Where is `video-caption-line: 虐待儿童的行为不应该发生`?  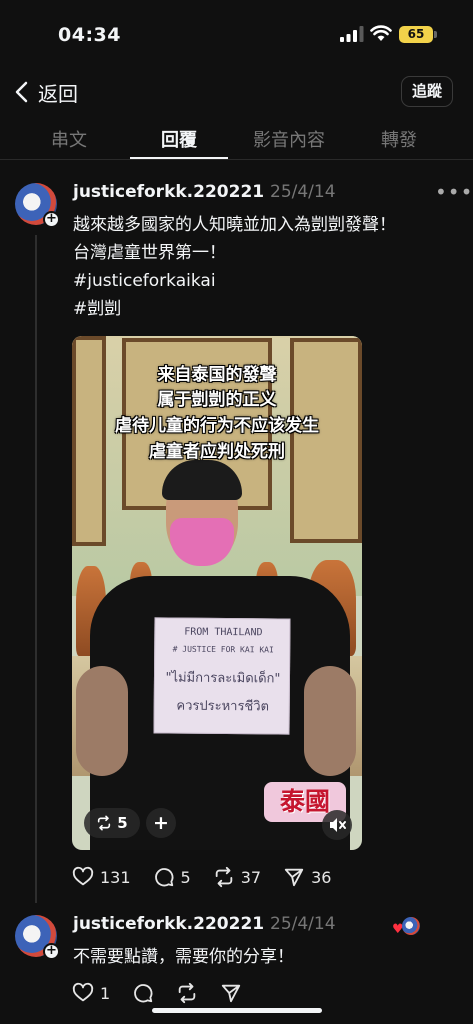
video-caption-line: 虐待儿童的行为不应该发生 is located at coordinates (217, 426).